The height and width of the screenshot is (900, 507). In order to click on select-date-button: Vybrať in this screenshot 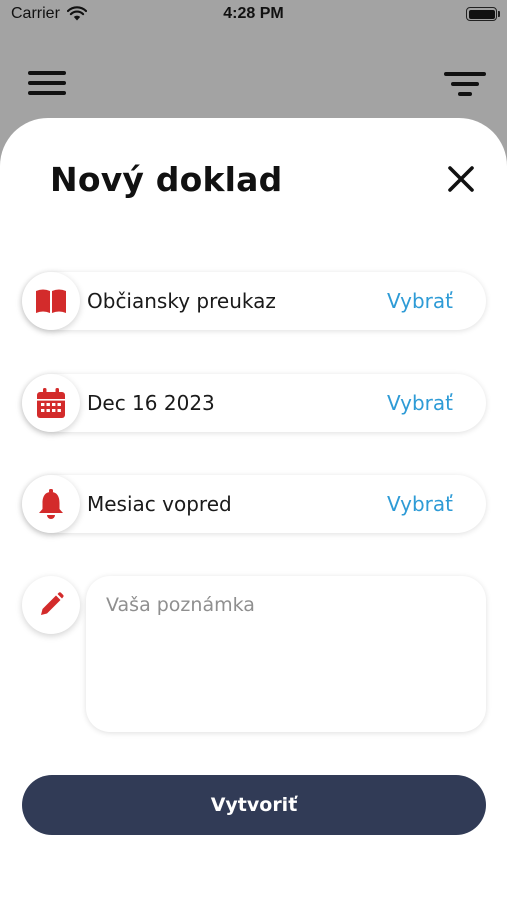, I will do `click(420, 403)`.